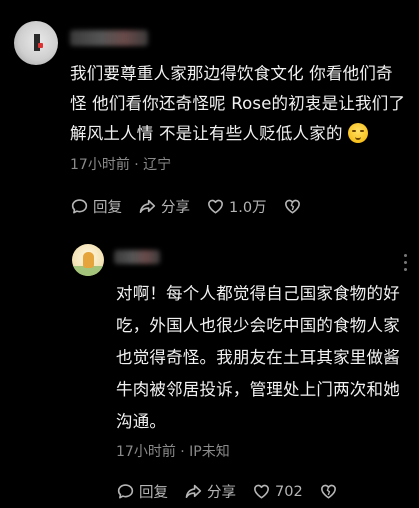  Describe the element at coordinates (194, 206) in the screenshot. I see `comment-actions: 回复 分享 1.0万` at that location.